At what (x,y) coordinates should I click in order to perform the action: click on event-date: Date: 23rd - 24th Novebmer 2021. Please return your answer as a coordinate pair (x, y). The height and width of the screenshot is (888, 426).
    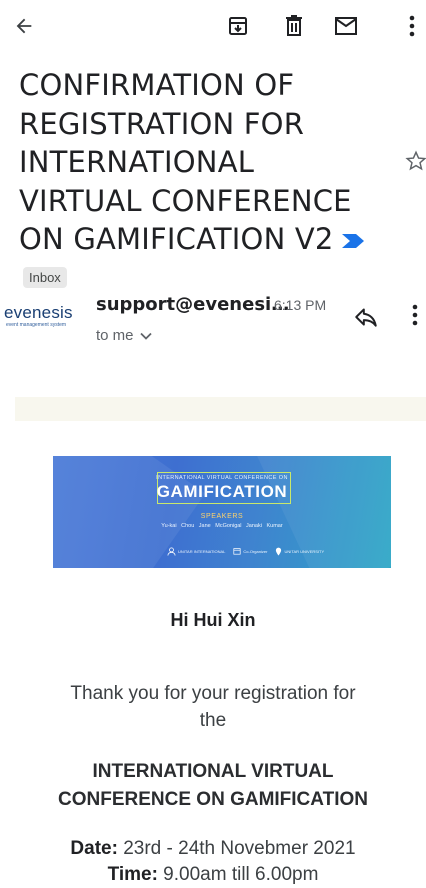
    Looking at the image, I should click on (213, 849).